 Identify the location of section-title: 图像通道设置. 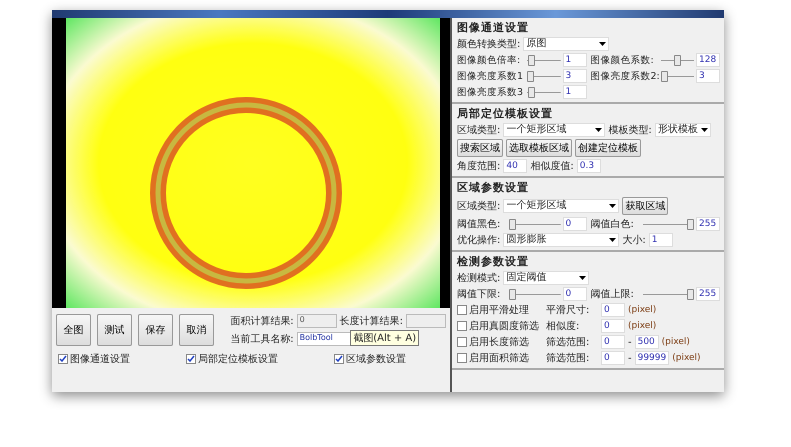
(493, 27).